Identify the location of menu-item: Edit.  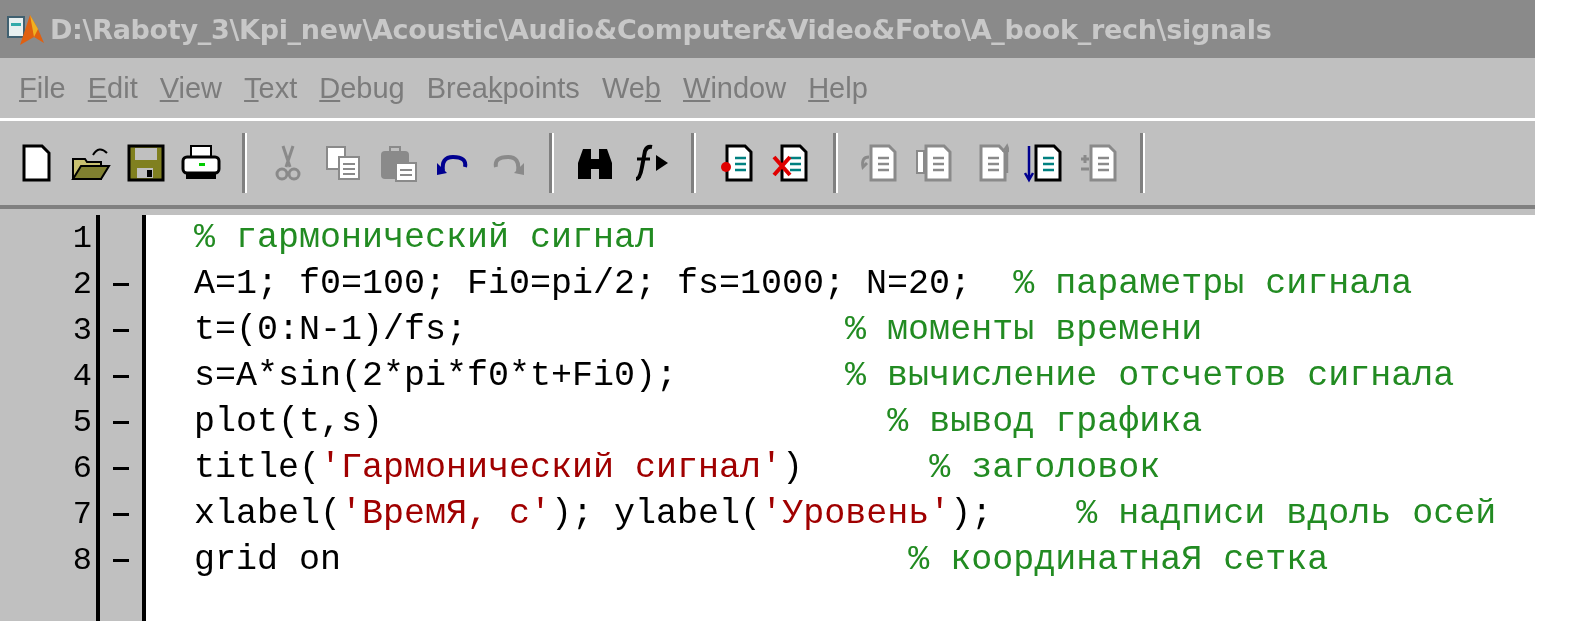
(112, 88).